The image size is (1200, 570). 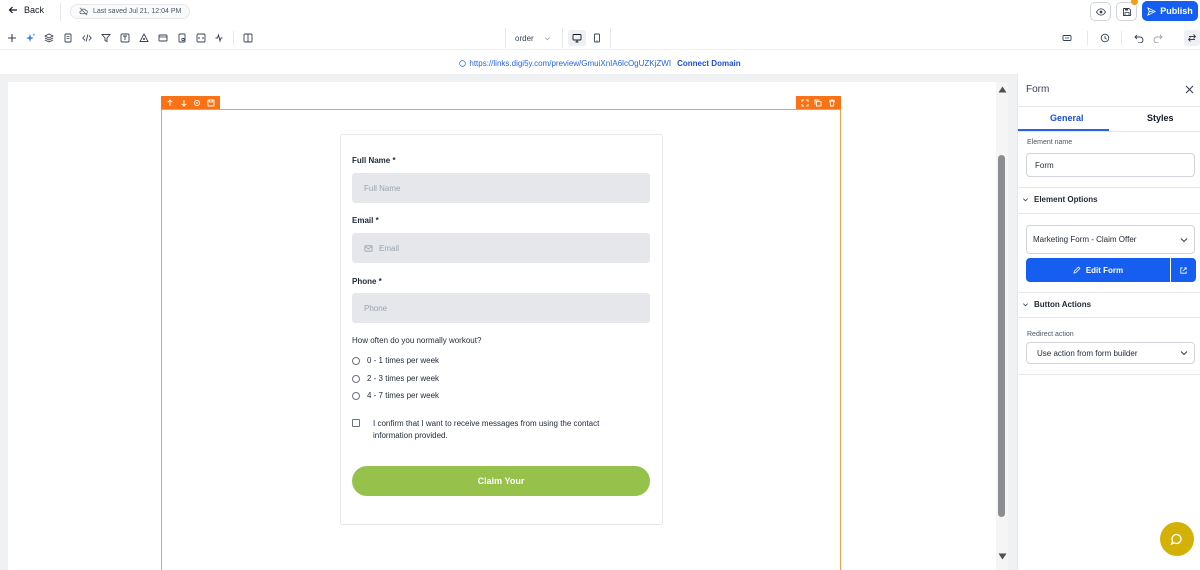 I want to click on phone-icon, so click(x=597, y=38).